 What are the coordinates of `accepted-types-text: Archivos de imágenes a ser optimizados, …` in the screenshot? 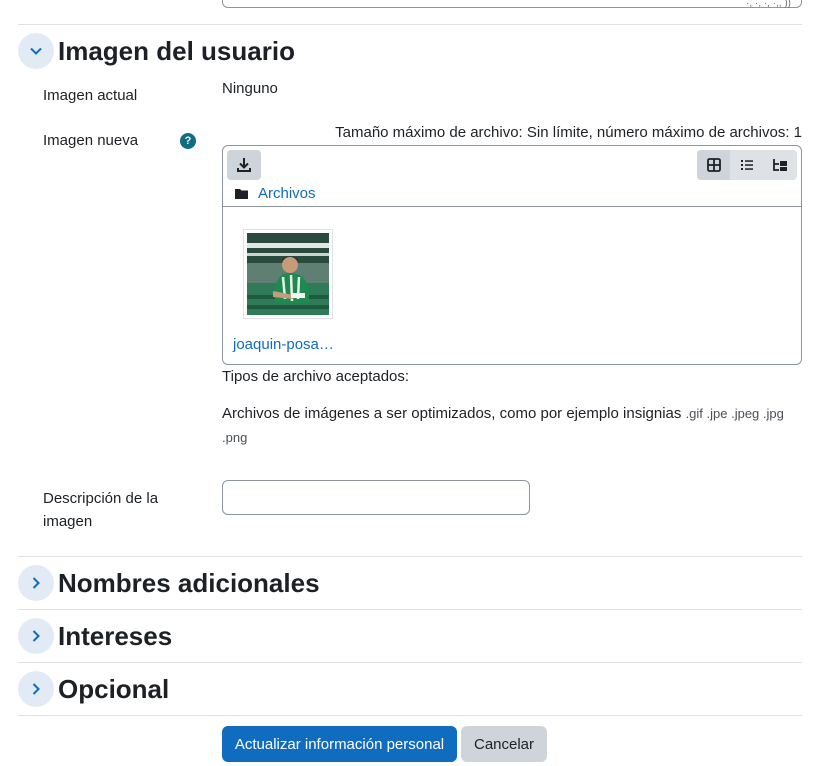 It's located at (452, 413).